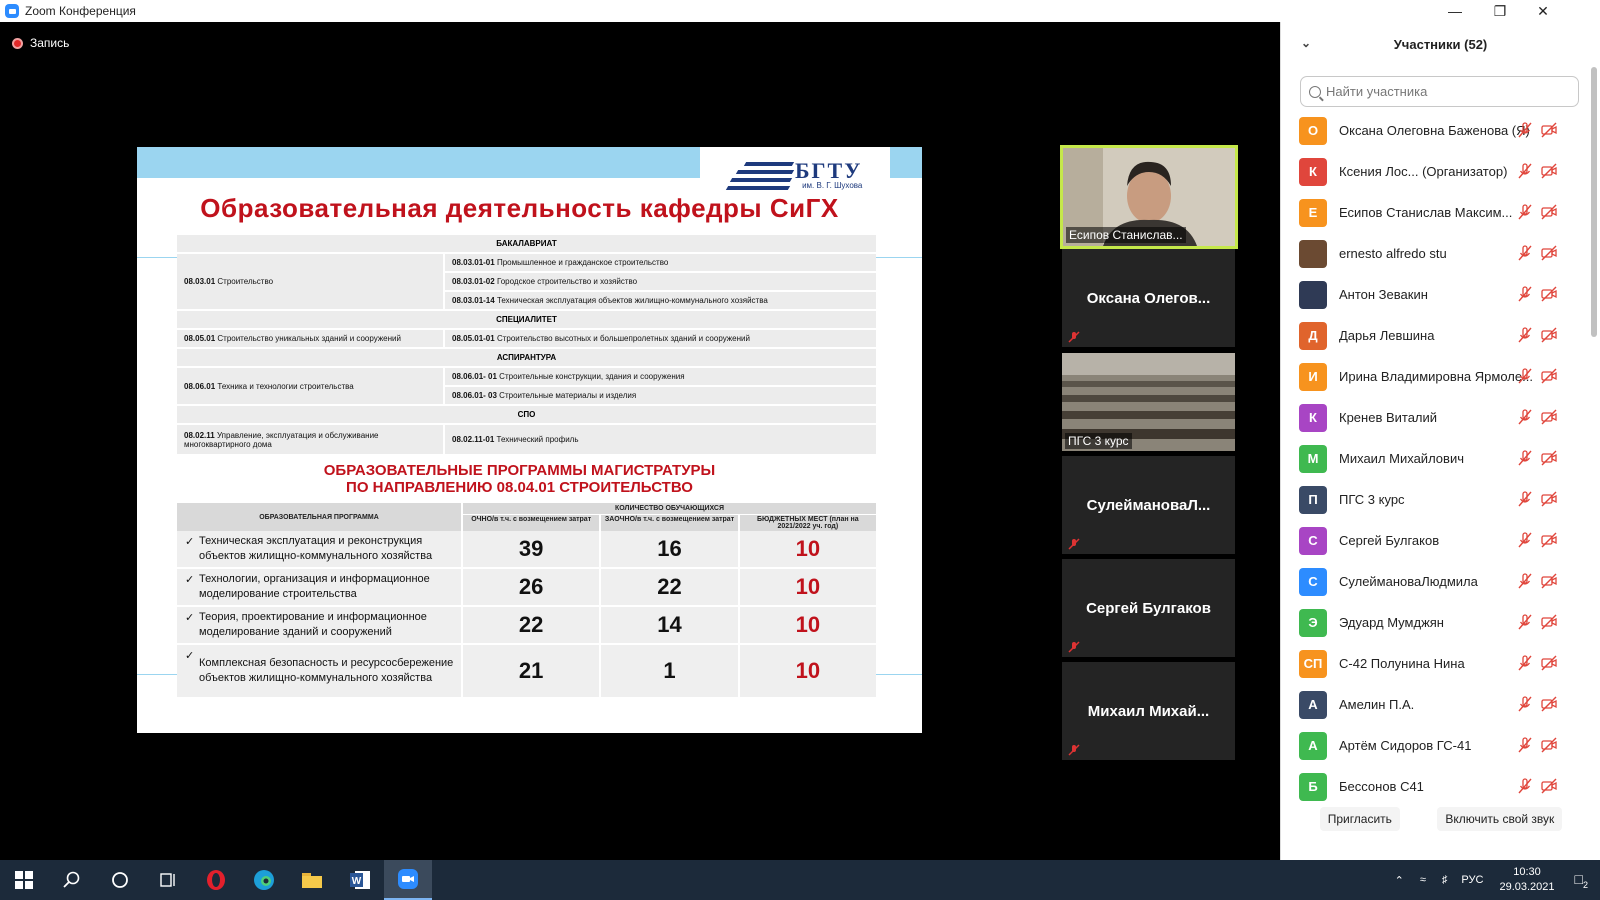 The height and width of the screenshot is (900, 1600). I want to click on program-code: 08.03.01, so click(200, 281).